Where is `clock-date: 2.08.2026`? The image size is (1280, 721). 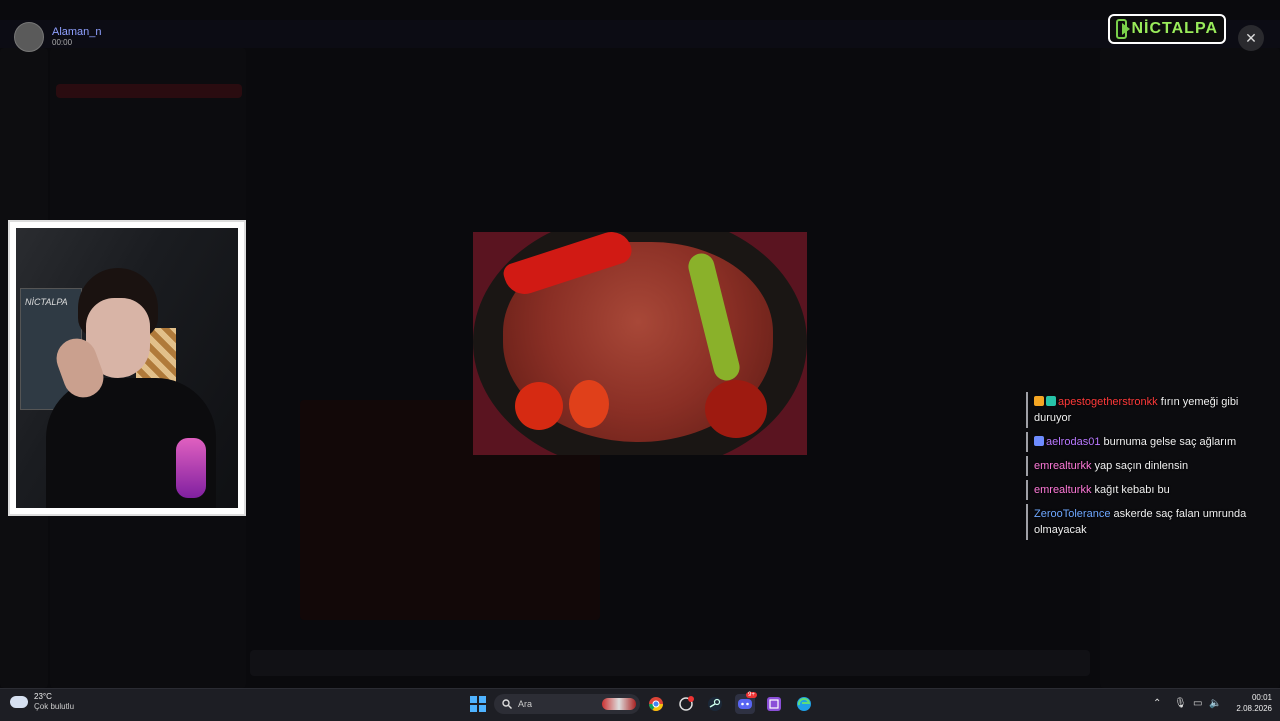
clock-date: 2.08.2026 is located at coordinates (1254, 708).